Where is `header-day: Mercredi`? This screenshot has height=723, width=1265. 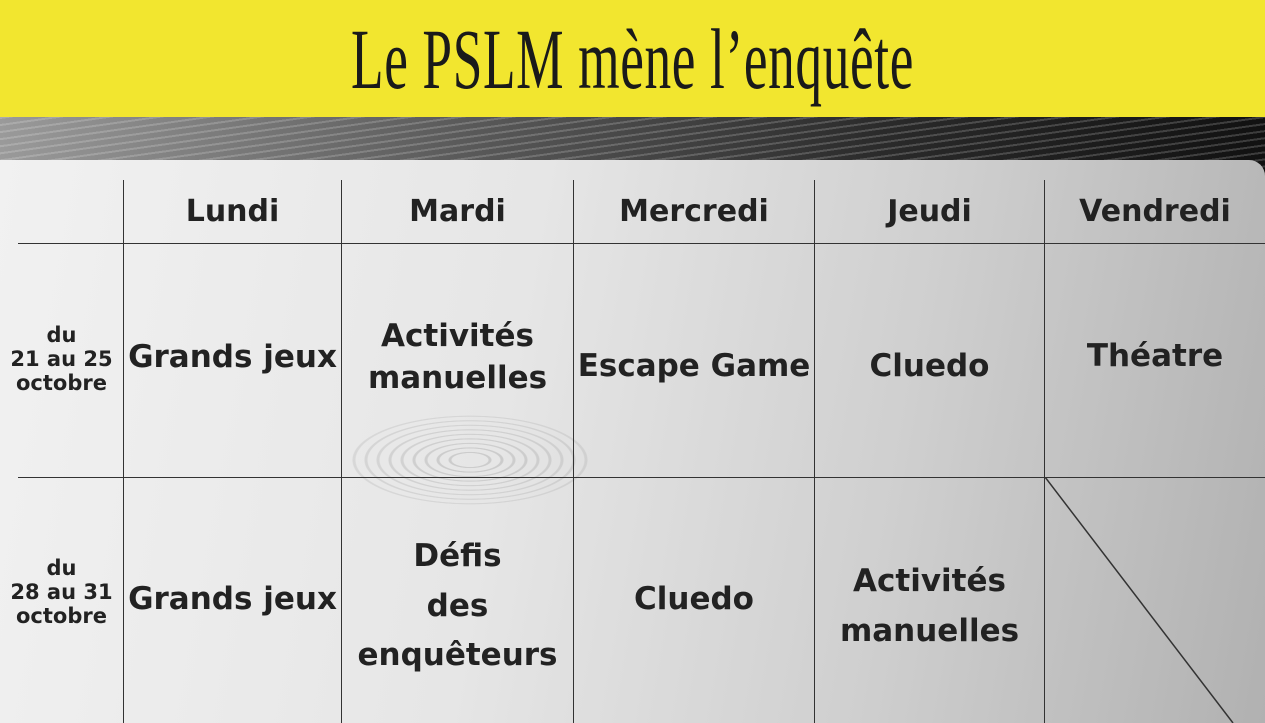
header-day: Mercredi is located at coordinates (694, 211).